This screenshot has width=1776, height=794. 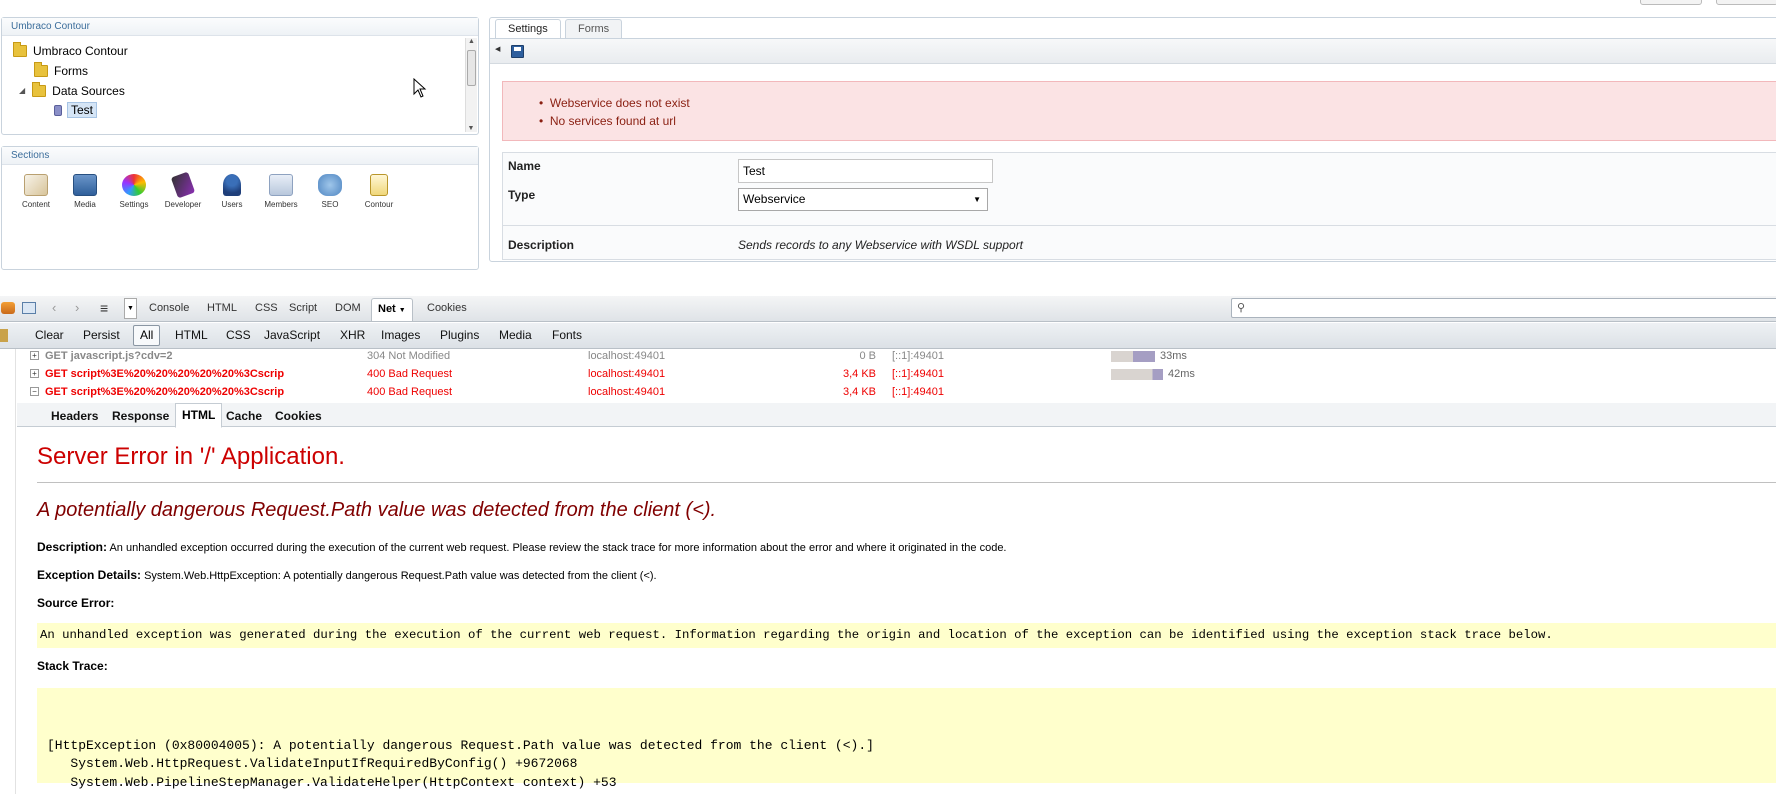 What do you see at coordinates (352, 335) in the screenshot?
I see `filter-xhr-button: XHR` at bounding box center [352, 335].